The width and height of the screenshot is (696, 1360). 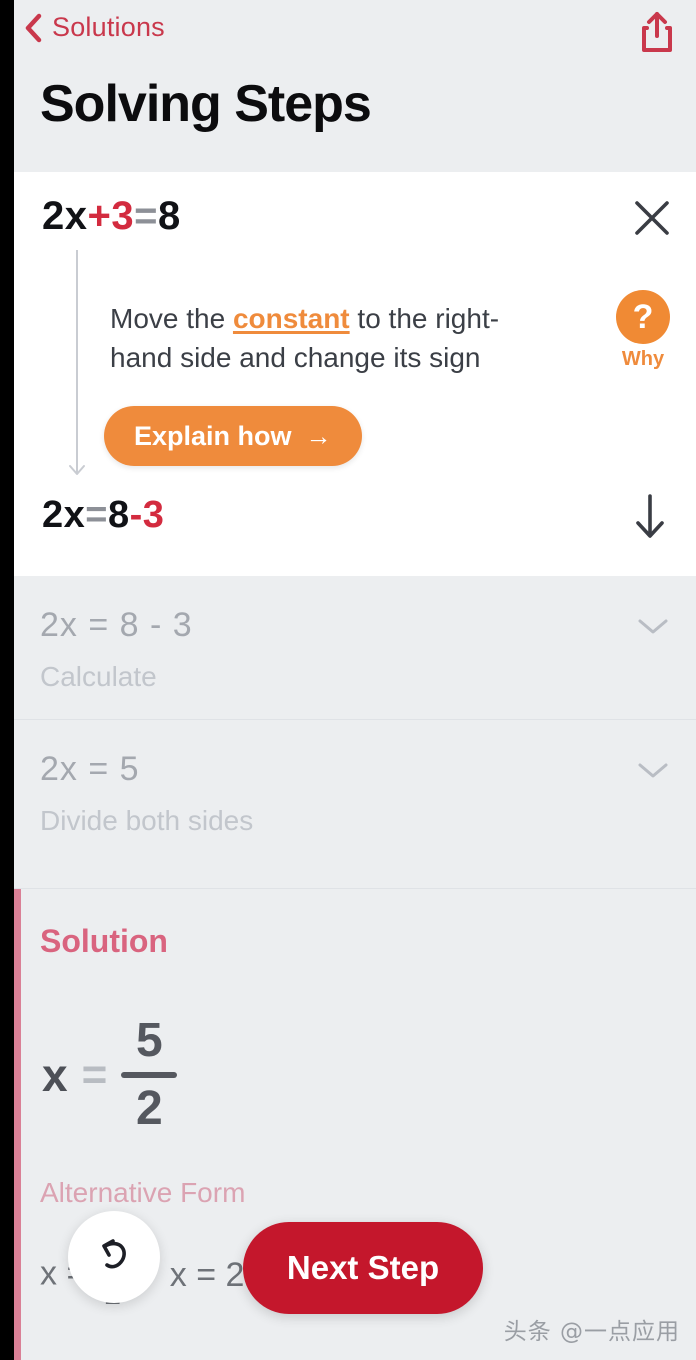 What do you see at coordinates (90, 769) in the screenshot?
I see `collapsed-step-equation: 2x = 5` at bounding box center [90, 769].